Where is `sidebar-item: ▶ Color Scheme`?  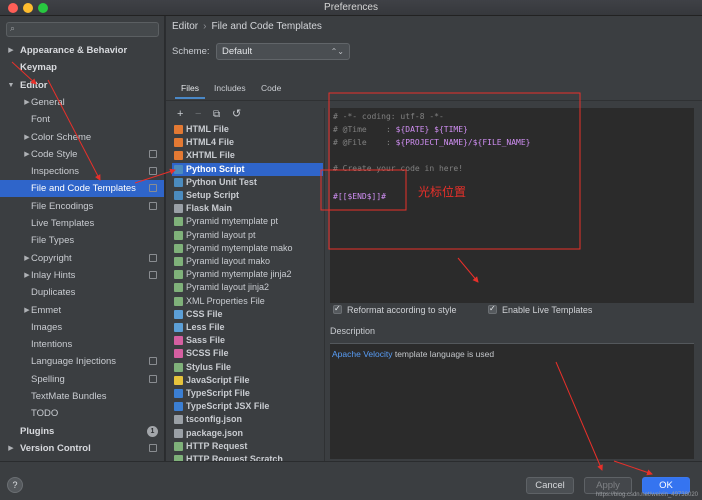 sidebar-item: ▶ Color Scheme is located at coordinates (82, 137).